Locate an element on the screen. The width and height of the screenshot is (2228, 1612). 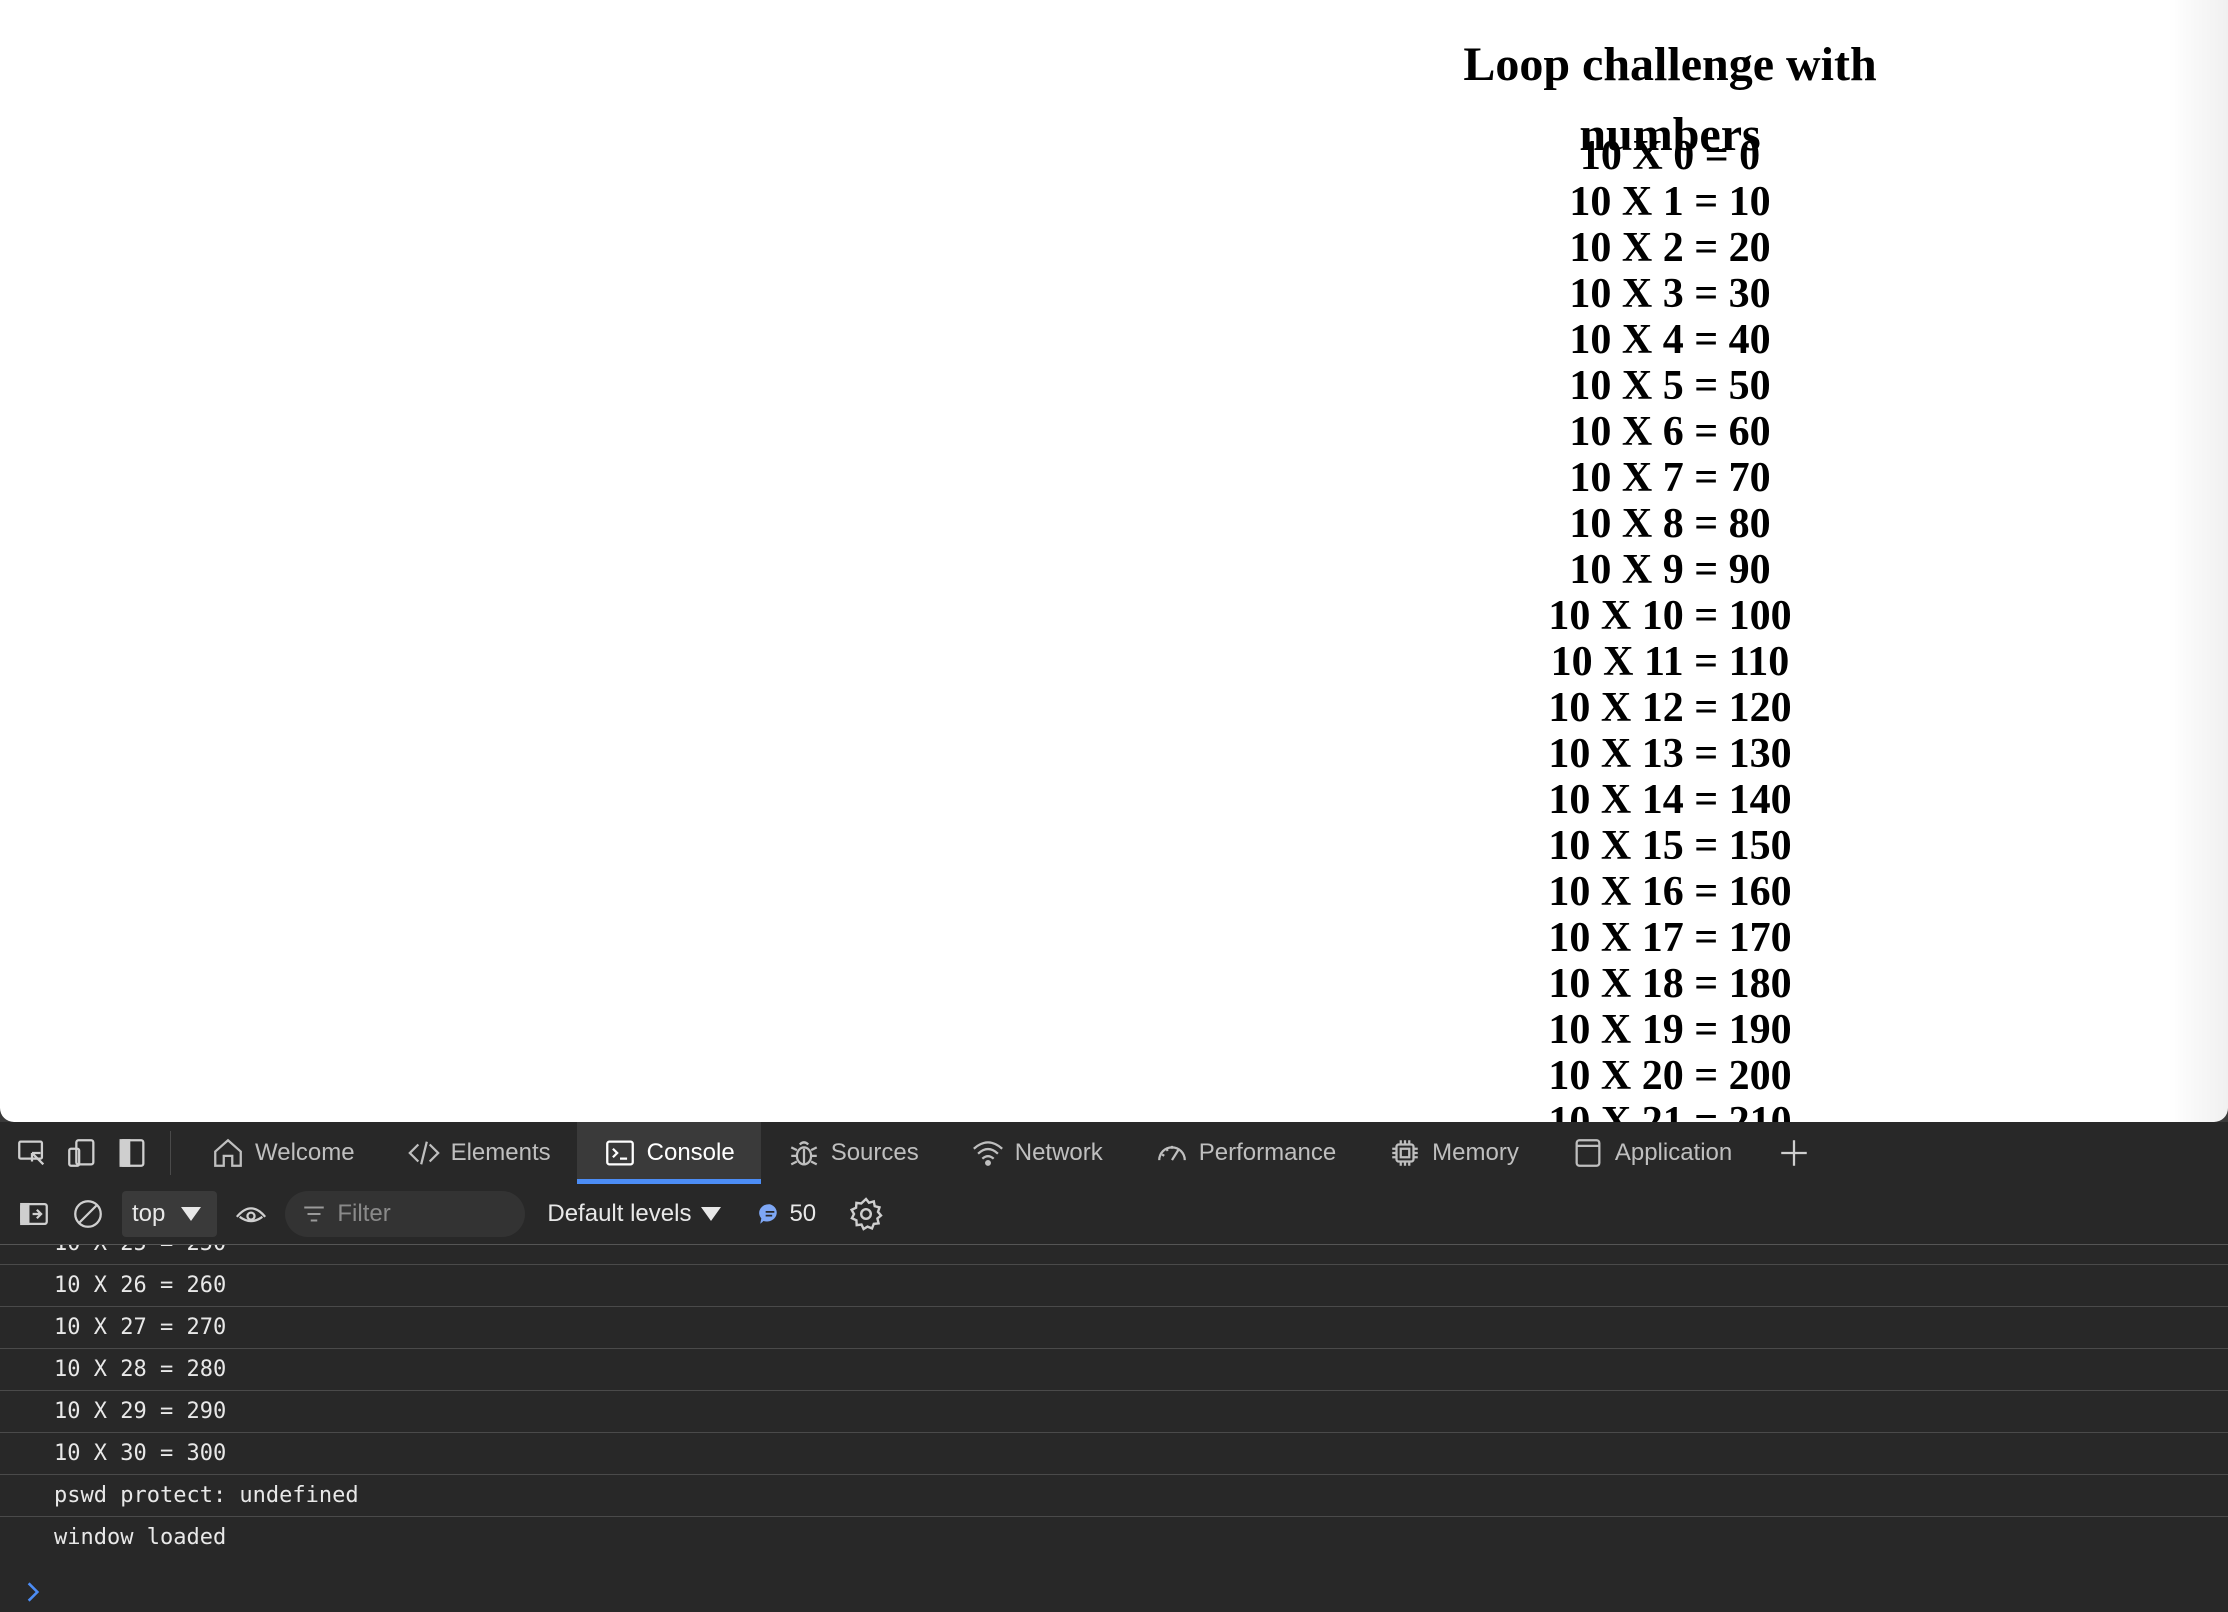
live-expression-button is located at coordinates (251, 1214).